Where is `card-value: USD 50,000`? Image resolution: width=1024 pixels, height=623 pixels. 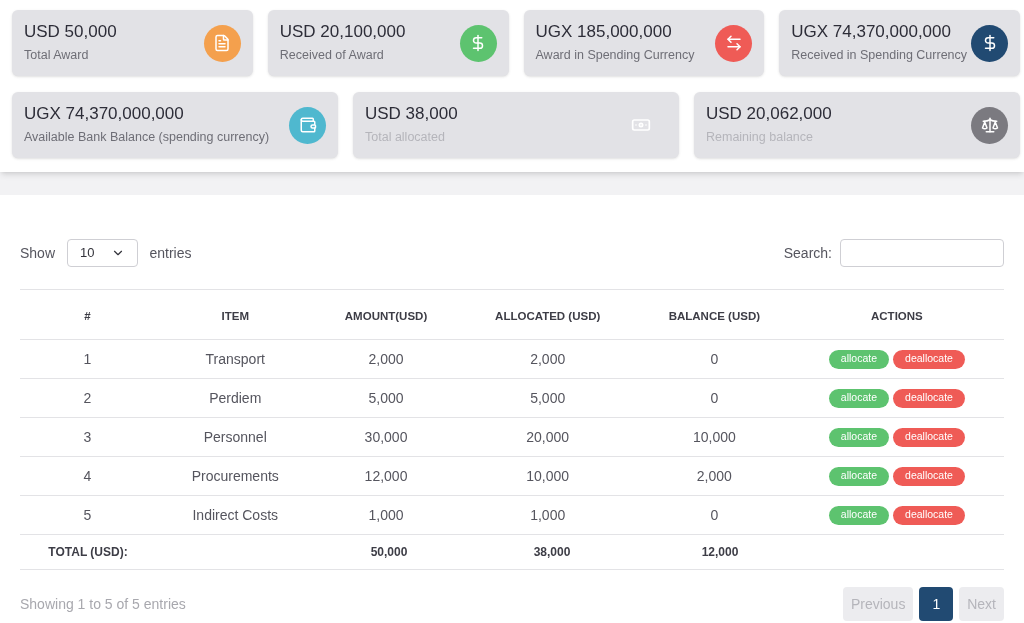
card-value: USD 50,000 is located at coordinates (70, 32).